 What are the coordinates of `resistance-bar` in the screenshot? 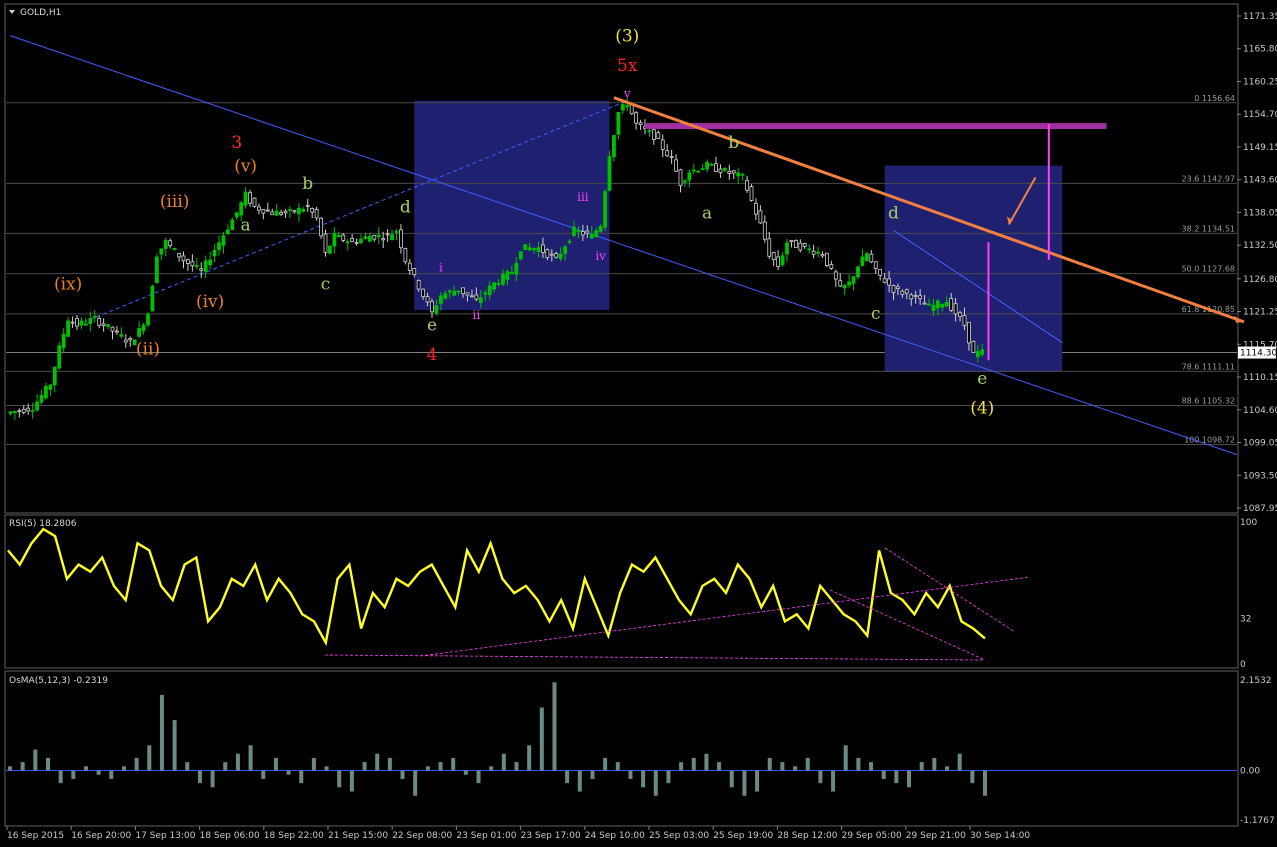 It's located at (876, 126).